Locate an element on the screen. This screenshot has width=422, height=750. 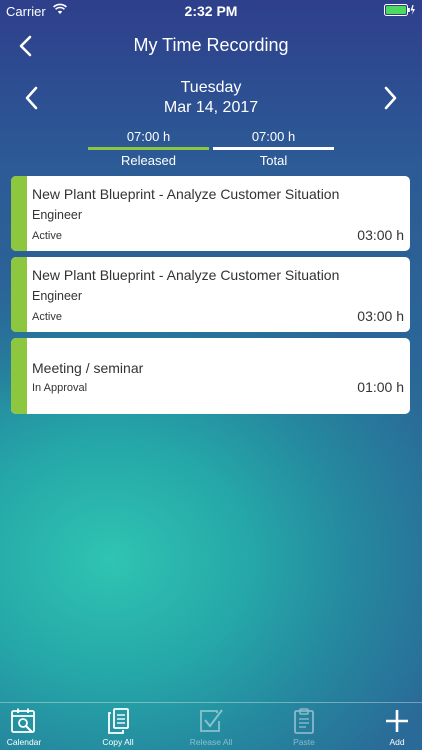
release-all-button: Release All is located at coordinates (211, 727).